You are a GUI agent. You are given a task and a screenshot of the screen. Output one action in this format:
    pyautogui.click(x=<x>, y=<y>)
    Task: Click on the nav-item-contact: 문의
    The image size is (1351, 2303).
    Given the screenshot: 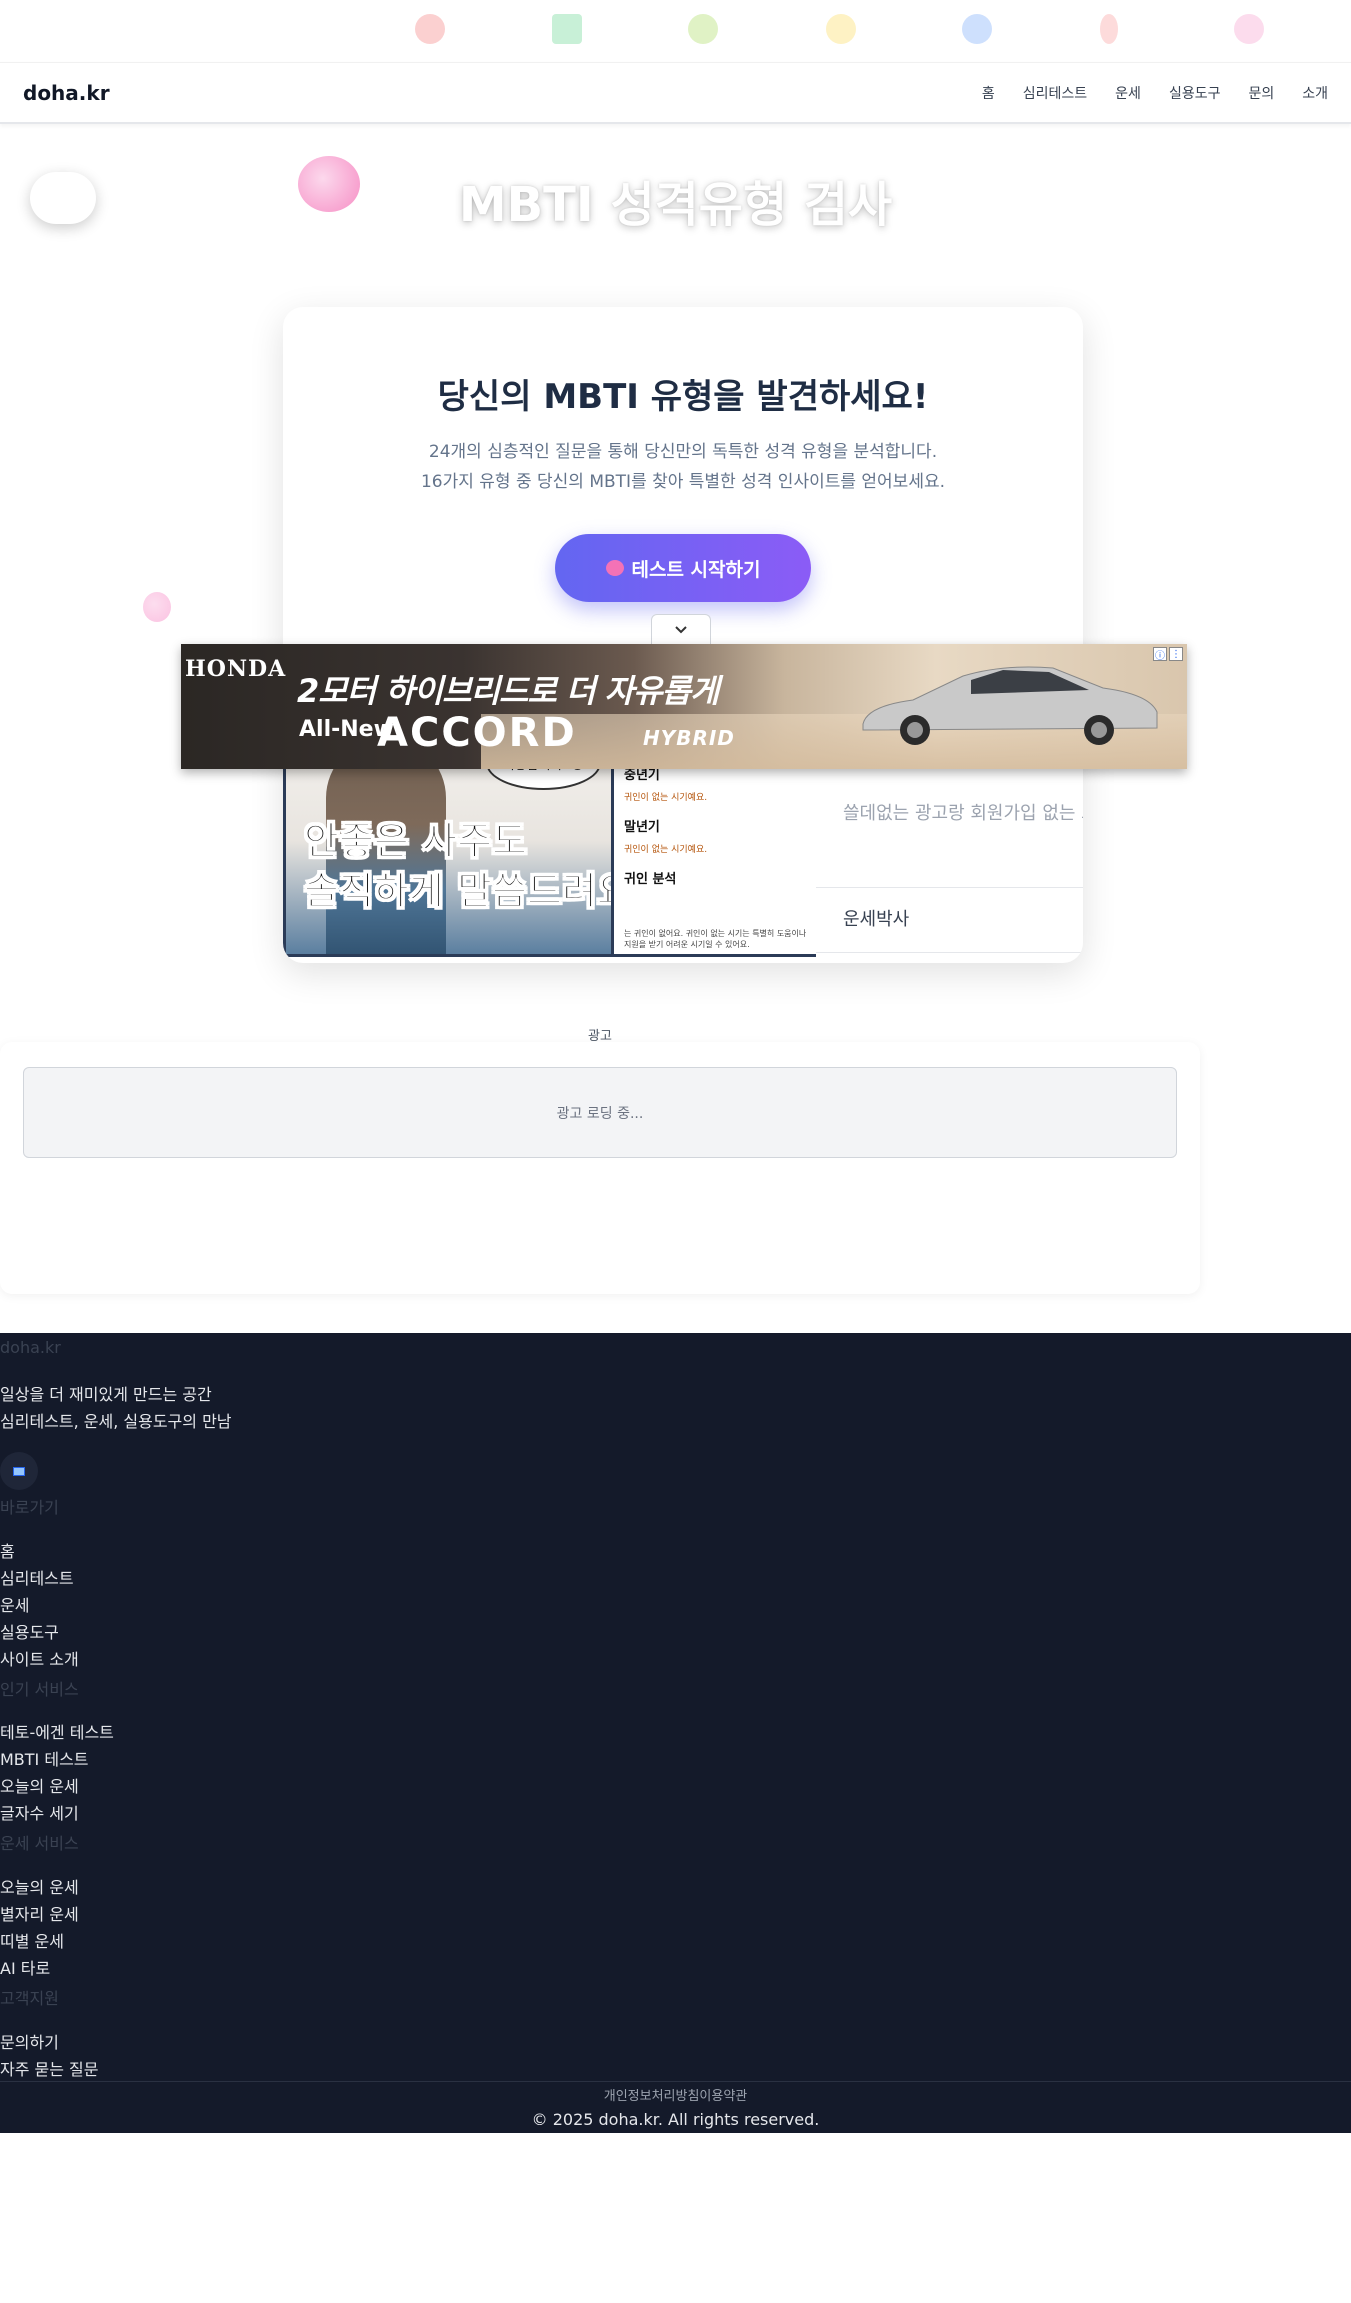 What is the action you would take?
    pyautogui.click(x=1261, y=93)
    